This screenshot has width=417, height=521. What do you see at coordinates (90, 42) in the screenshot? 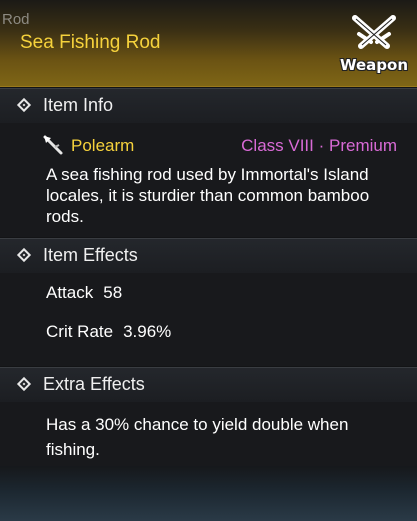
I see `item-name: Sea Fishing Rod` at bounding box center [90, 42].